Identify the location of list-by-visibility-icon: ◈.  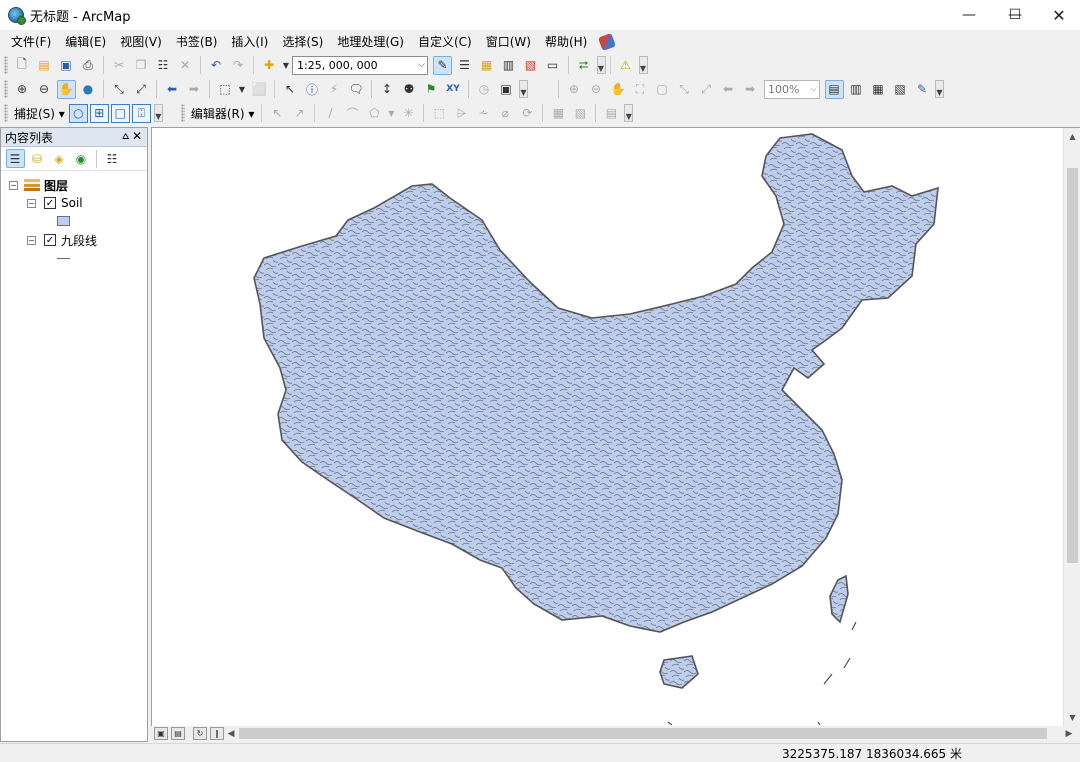
(59, 158).